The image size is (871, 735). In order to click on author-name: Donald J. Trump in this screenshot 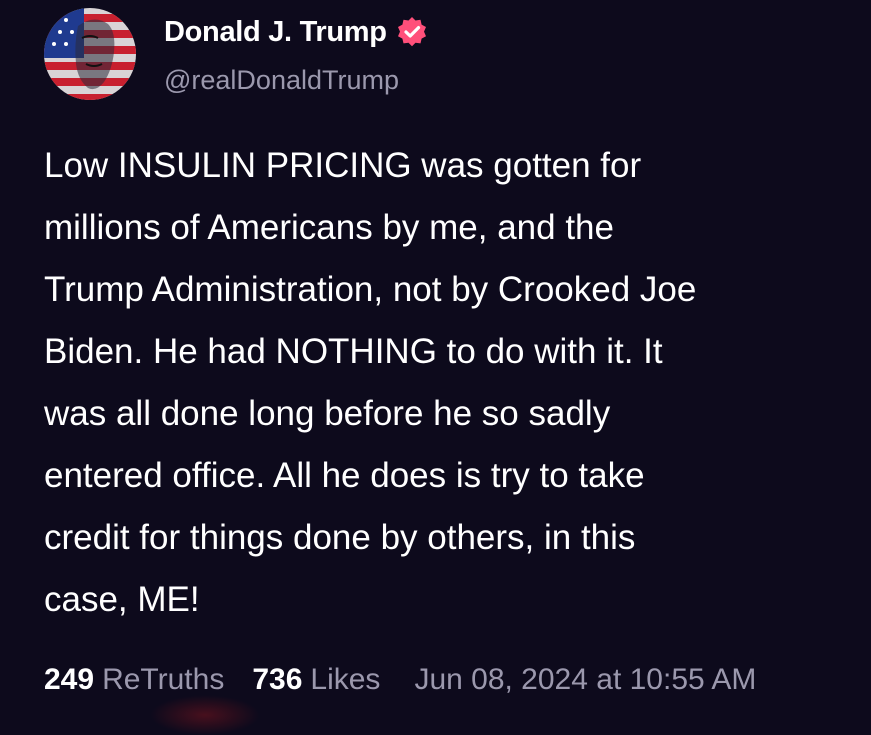, I will do `click(296, 32)`.